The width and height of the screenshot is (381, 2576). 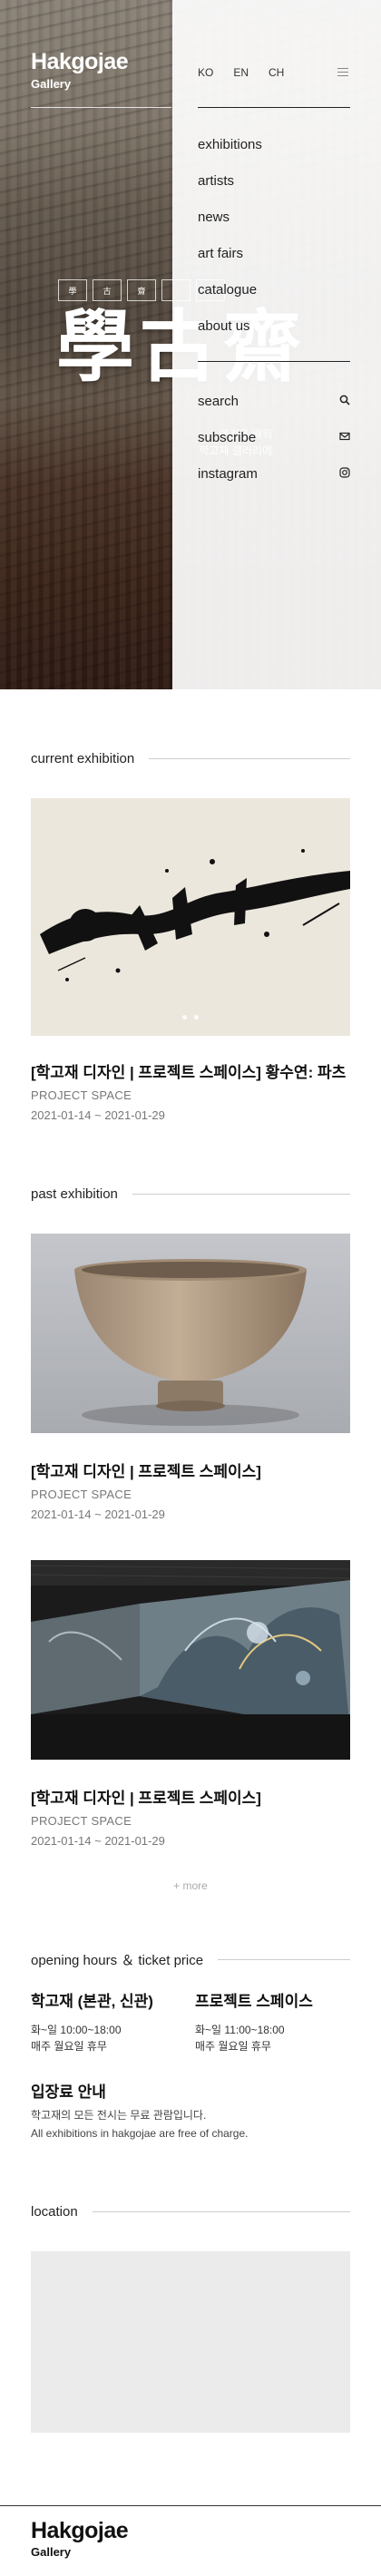 What do you see at coordinates (107, 290) in the screenshot?
I see `hero-card: 古` at bounding box center [107, 290].